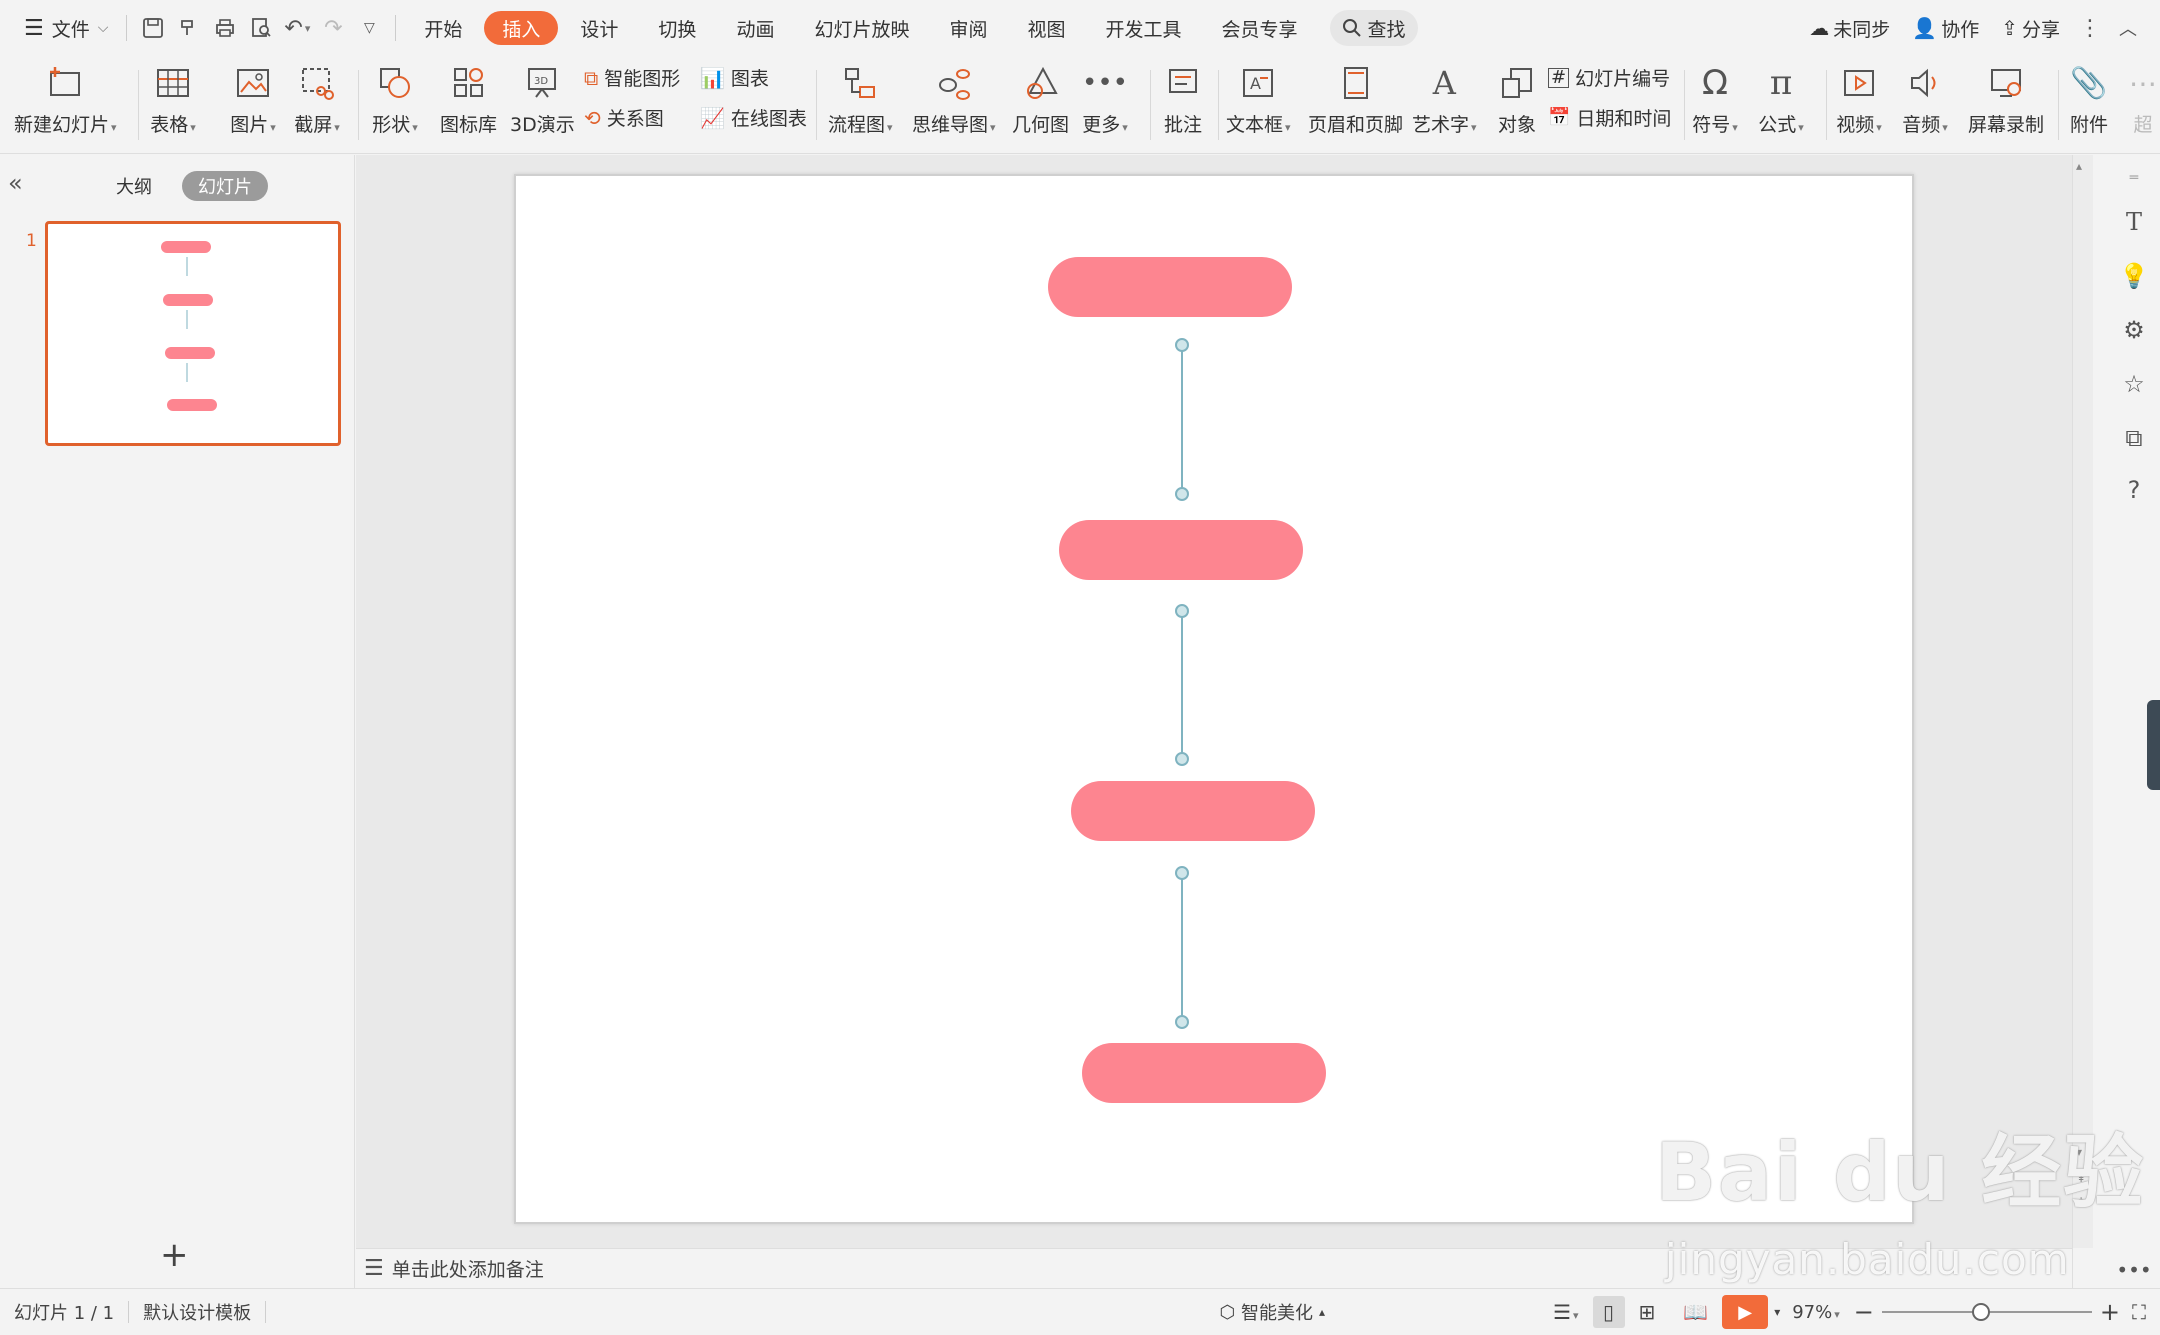 The width and height of the screenshot is (2160, 1335). Describe the element at coordinates (225, 186) in the screenshot. I see `tab-slides: 幻灯片` at that location.